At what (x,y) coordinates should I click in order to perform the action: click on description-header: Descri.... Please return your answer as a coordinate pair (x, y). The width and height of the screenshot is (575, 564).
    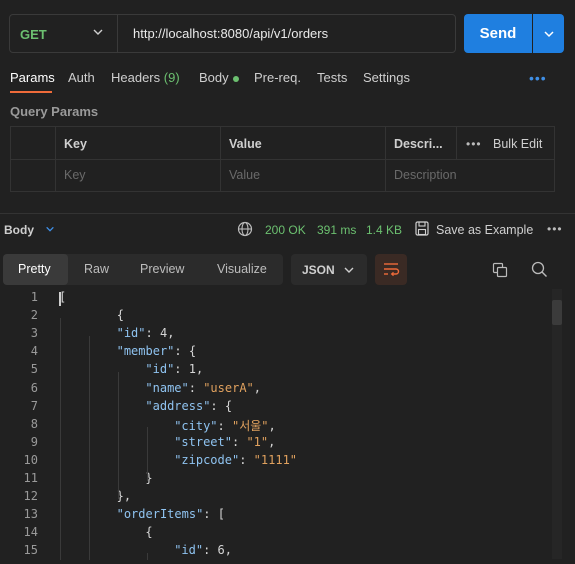
    Looking at the image, I should click on (418, 144).